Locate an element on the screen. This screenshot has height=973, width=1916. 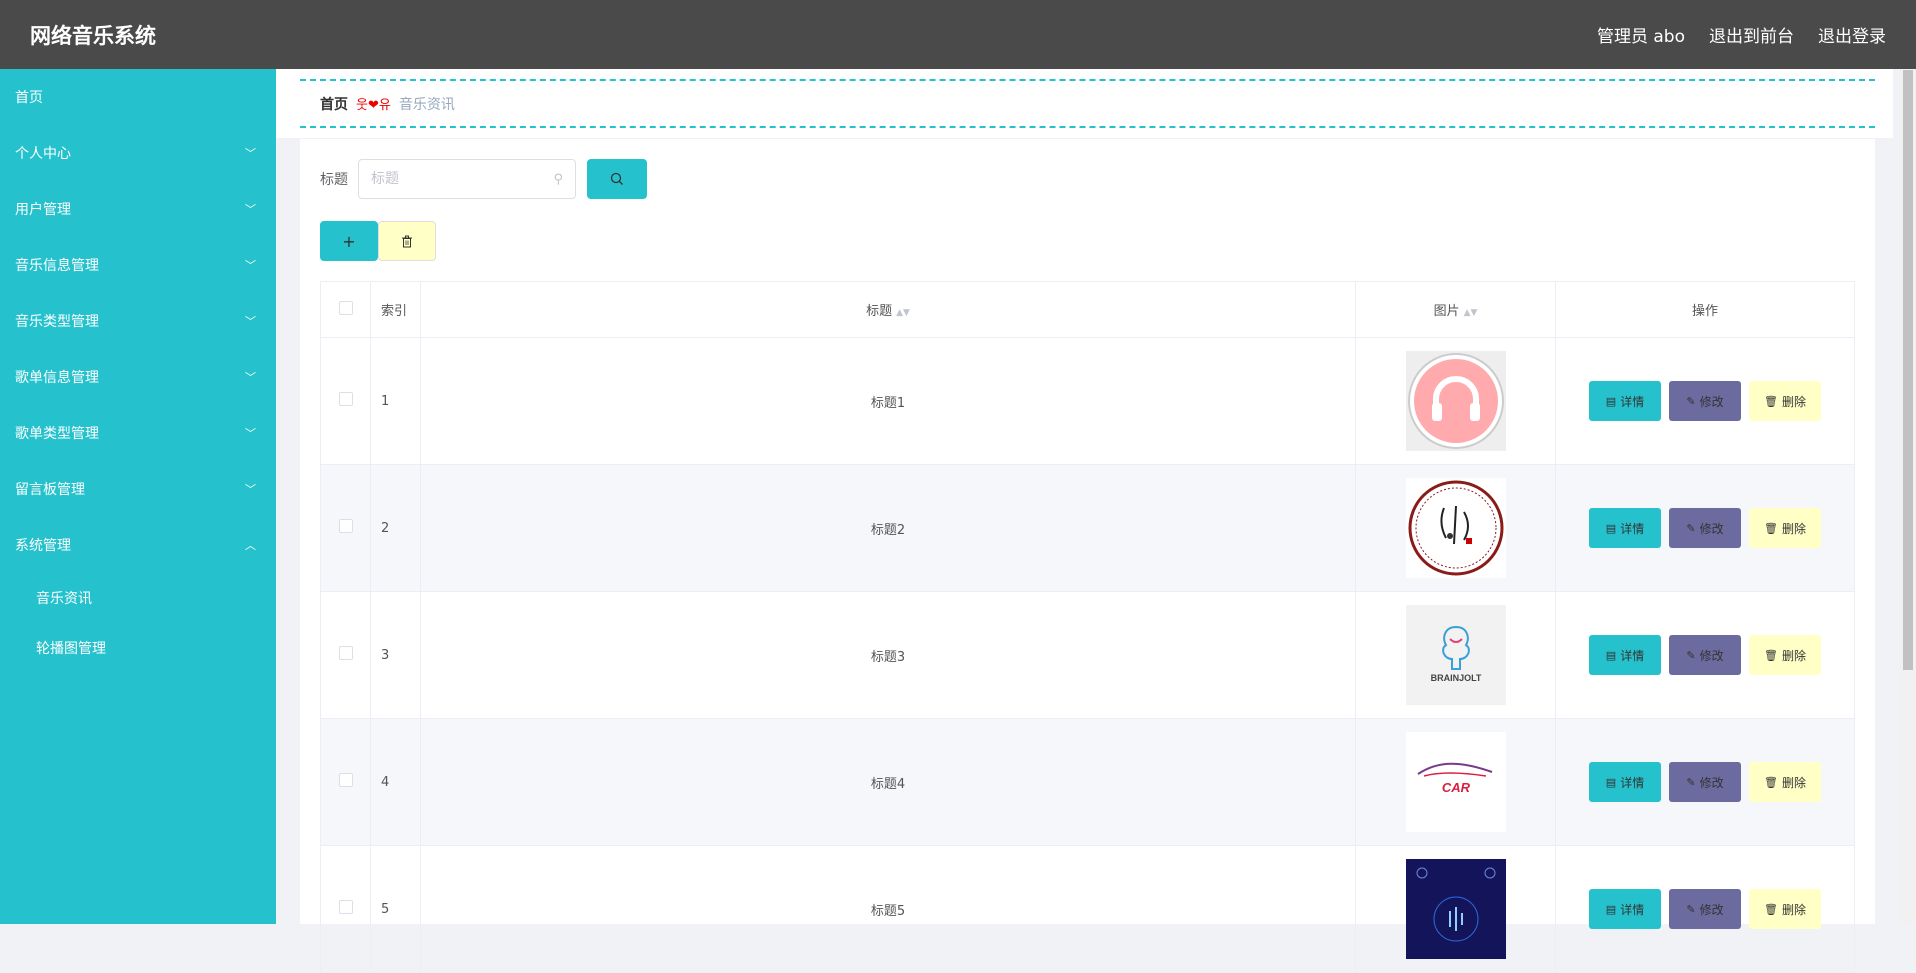
exit-to-front-link: 退出到前台 is located at coordinates (1751, 34).